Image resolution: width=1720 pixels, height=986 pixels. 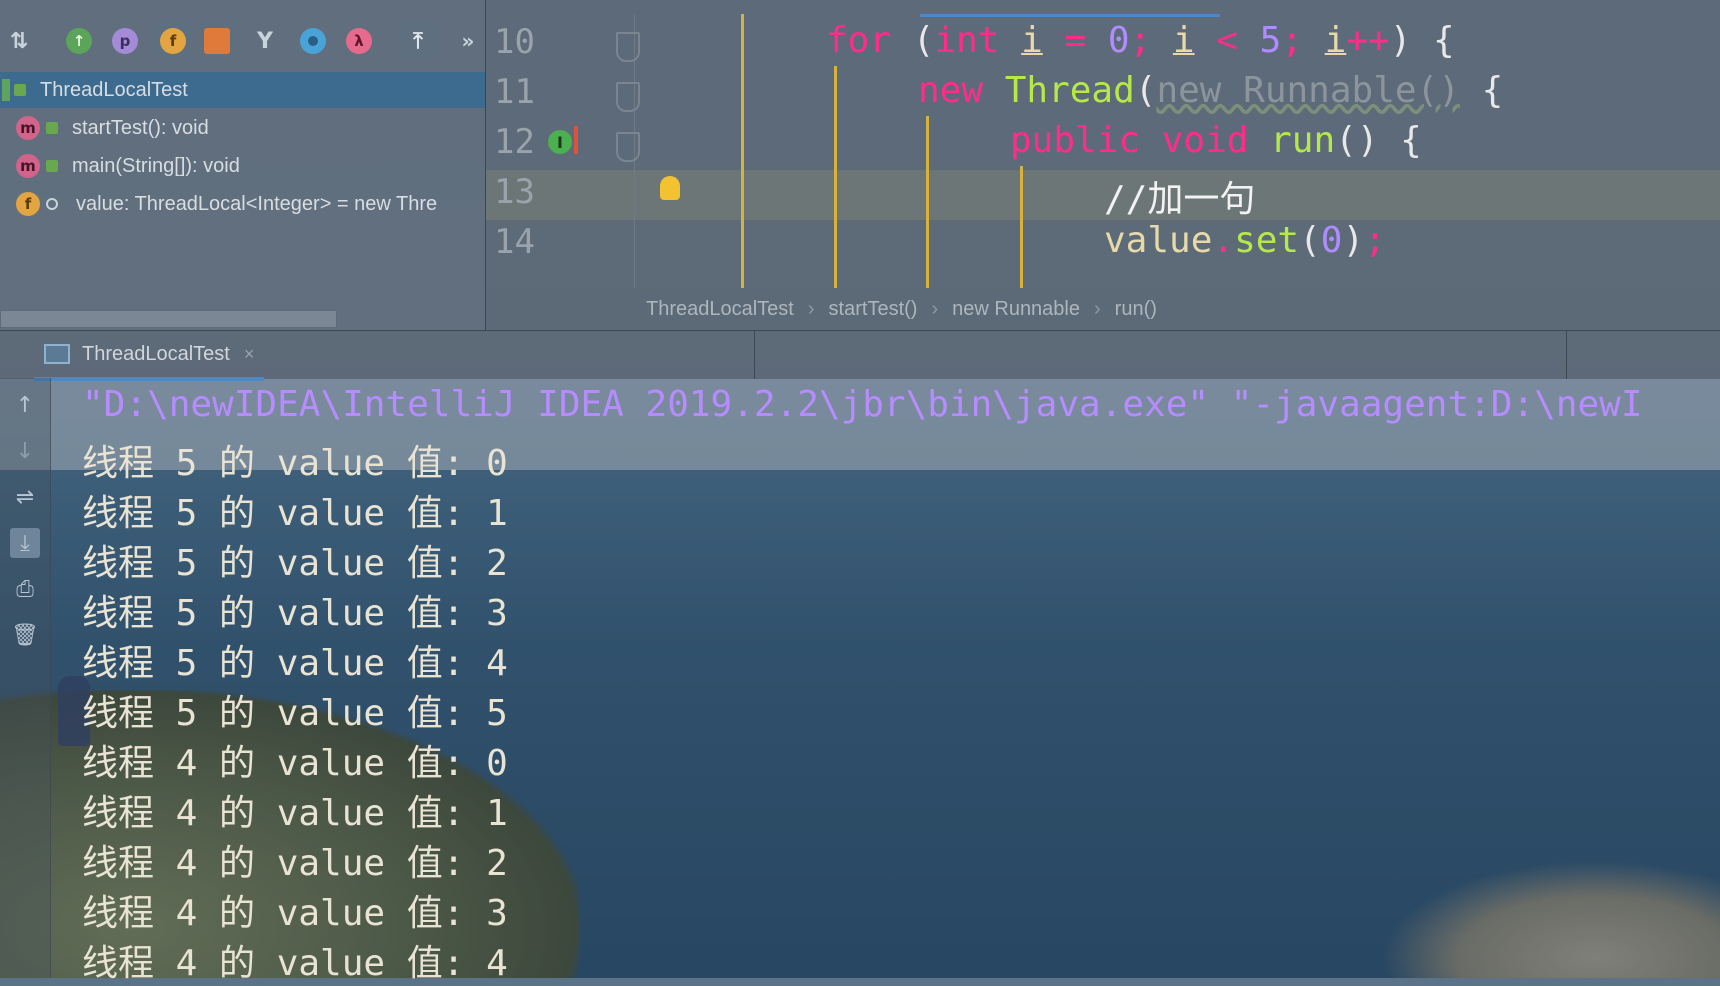 What do you see at coordinates (173, 41) in the screenshot?
I see `show-fields-icon: f` at bounding box center [173, 41].